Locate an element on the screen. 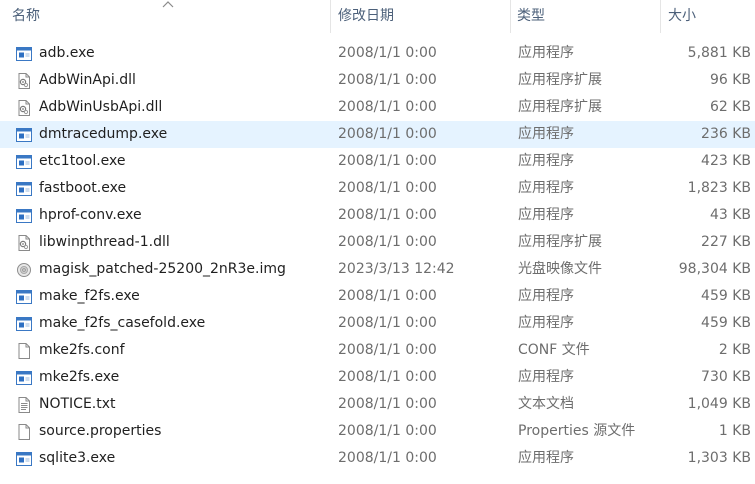 This screenshot has width=755, height=484. file-size: 5,881 KB is located at coordinates (719, 53).